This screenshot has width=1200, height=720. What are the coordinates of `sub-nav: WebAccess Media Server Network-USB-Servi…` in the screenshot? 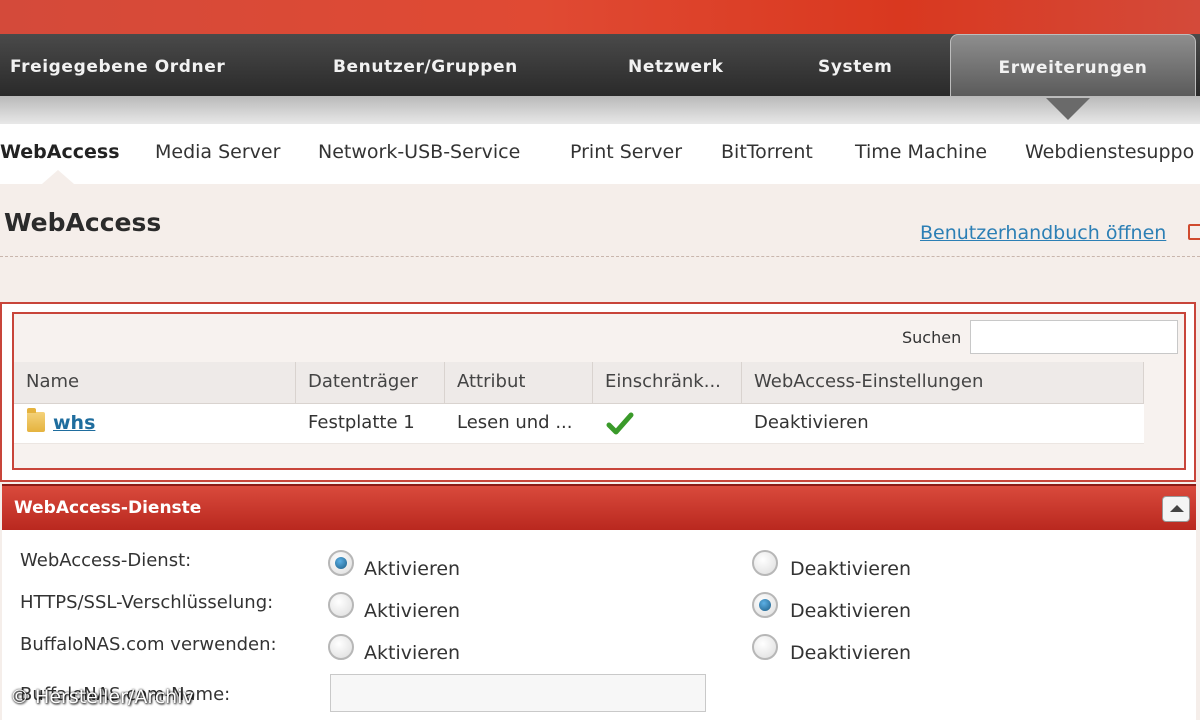 It's located at (600, 154).